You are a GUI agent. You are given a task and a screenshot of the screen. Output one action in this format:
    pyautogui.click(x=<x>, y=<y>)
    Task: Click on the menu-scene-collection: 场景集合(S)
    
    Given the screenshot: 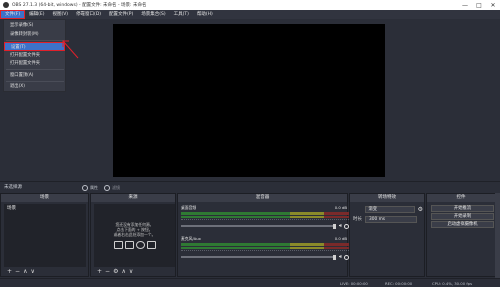 What is the action you would take?
    pyautogui.click(x=153, y=14)
    